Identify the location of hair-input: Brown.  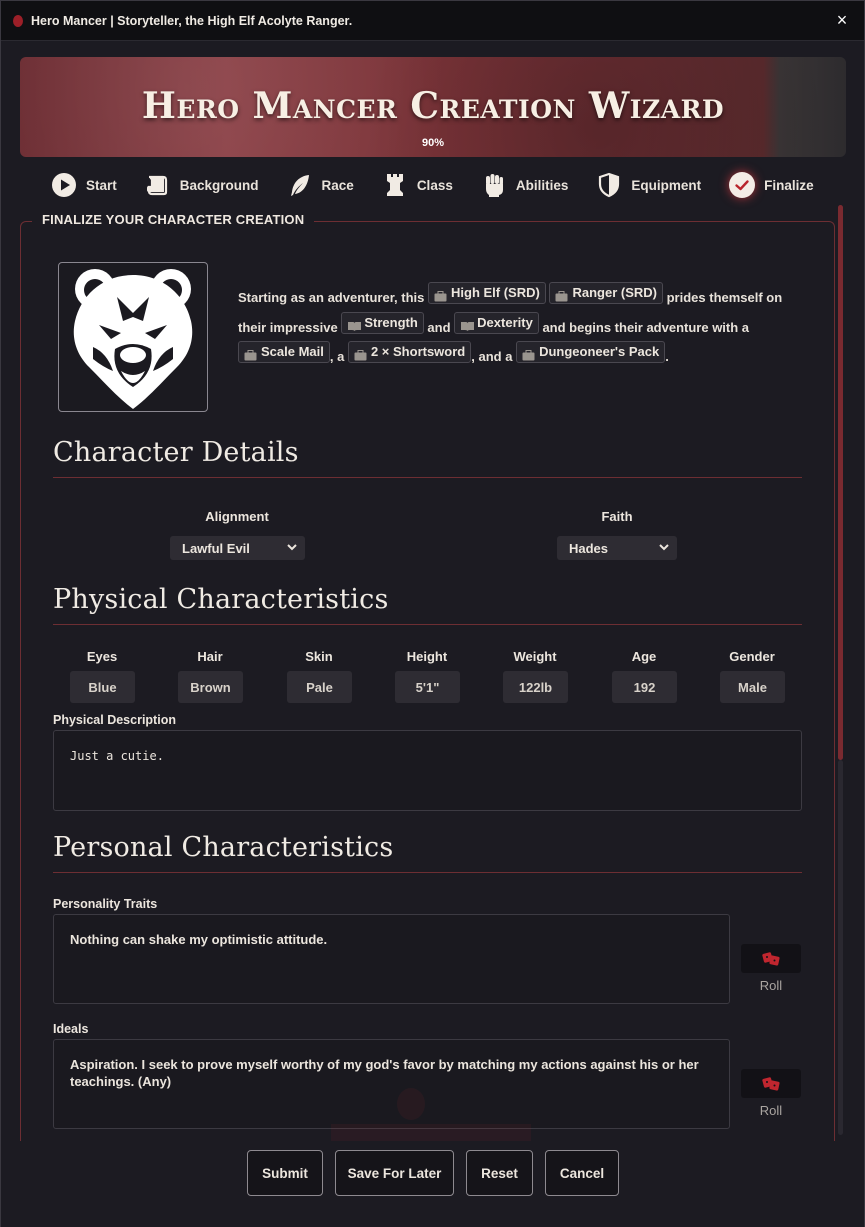
(210, 687).